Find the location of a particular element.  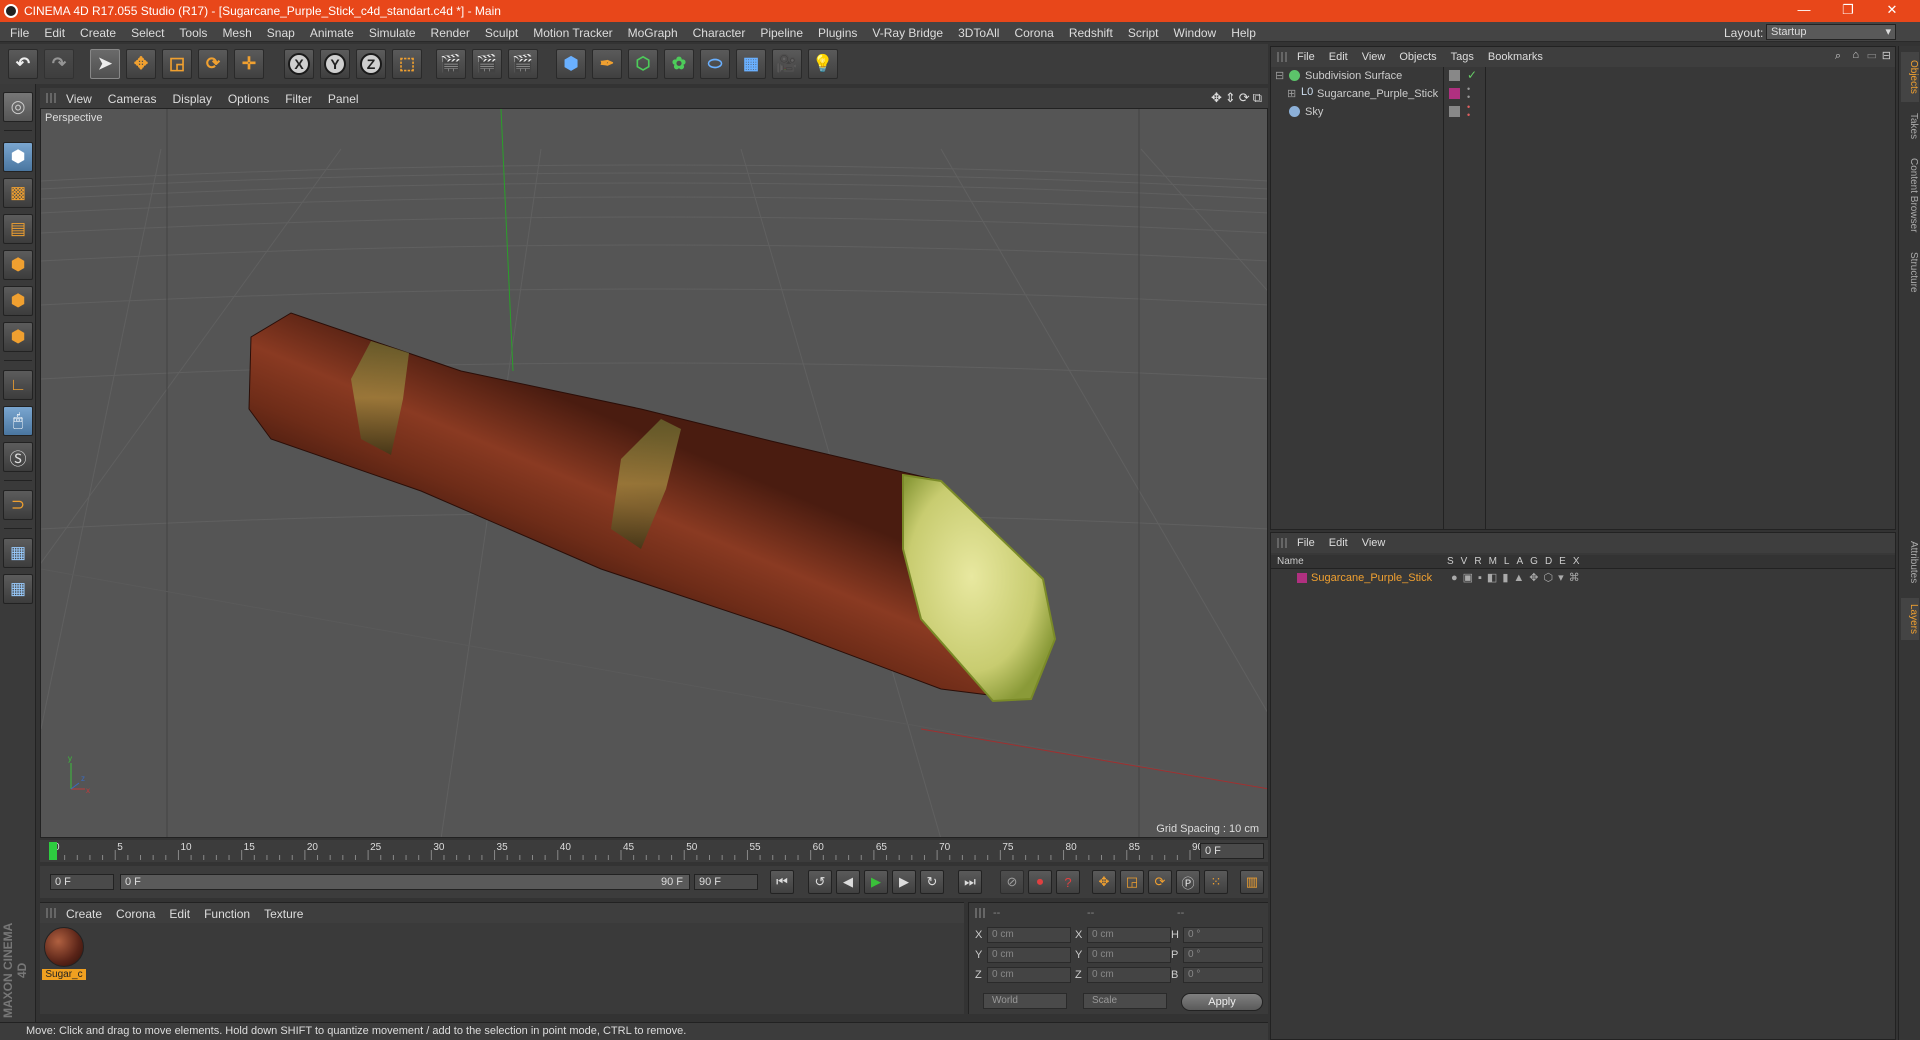

menu-file: File is located at coordinates (19, 33).